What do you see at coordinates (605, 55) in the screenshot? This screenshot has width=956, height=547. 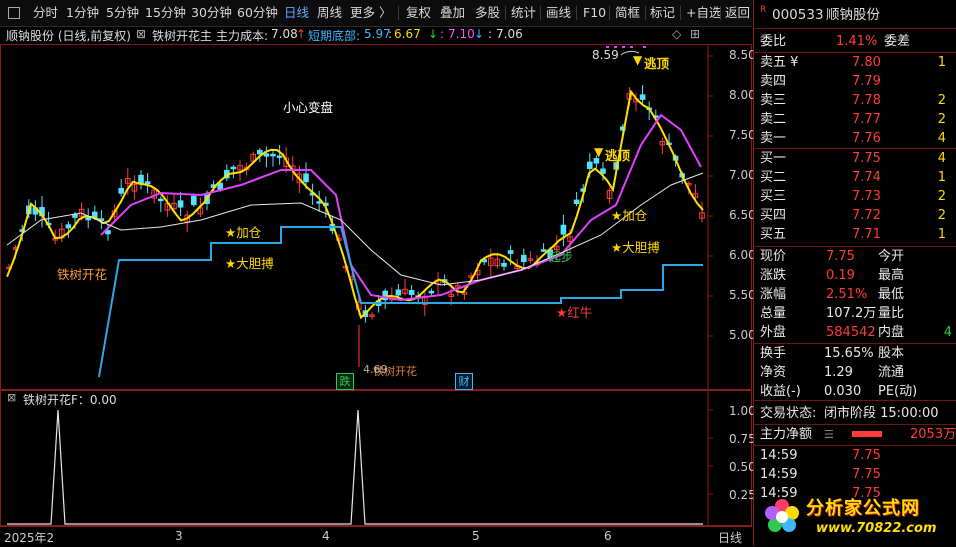 I see `high-price-label: 8.59` at bounding box center [605, 55].